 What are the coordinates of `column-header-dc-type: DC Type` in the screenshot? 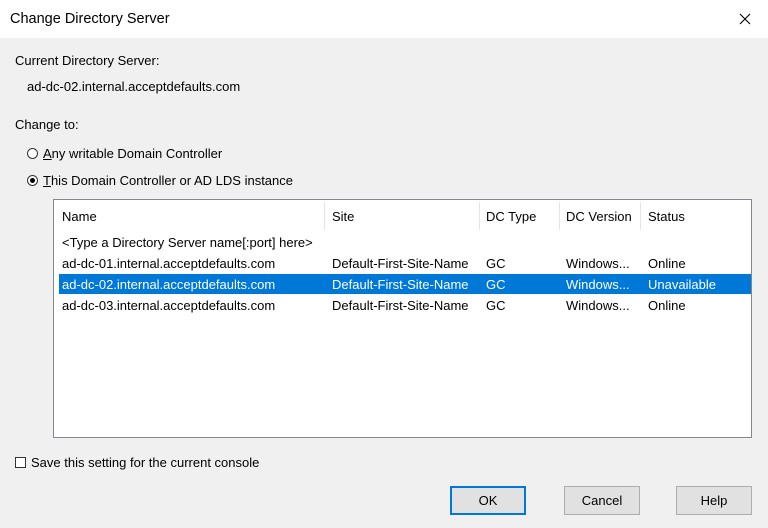 It's located at (511, 220).